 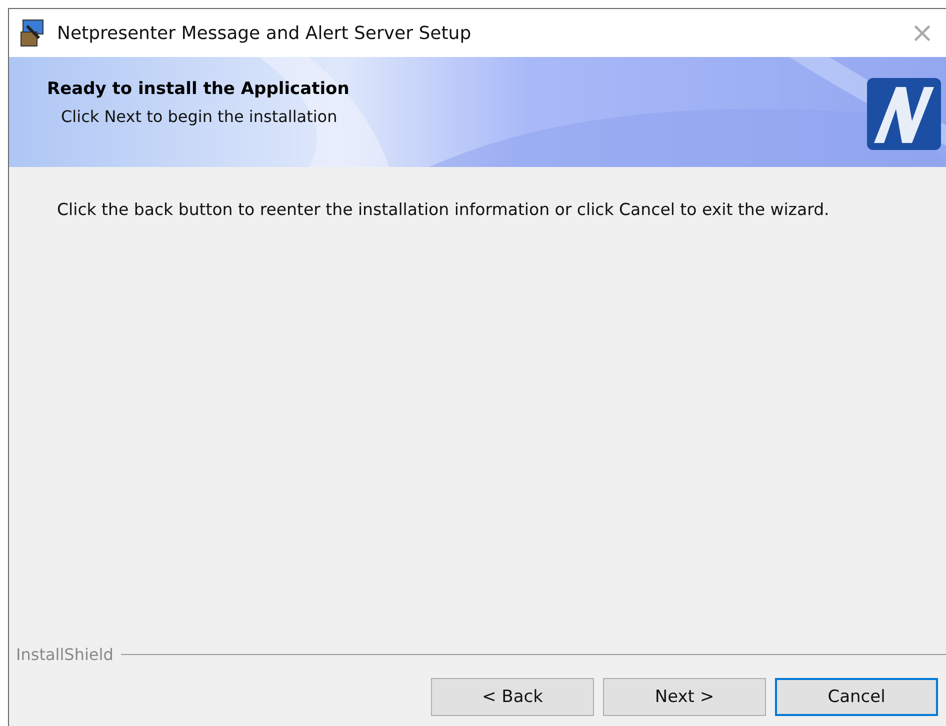 What do you see at coordinates (684, 697) in the screenshot?
I see `dialog-button: Next >` at bounding box center [684, 697].